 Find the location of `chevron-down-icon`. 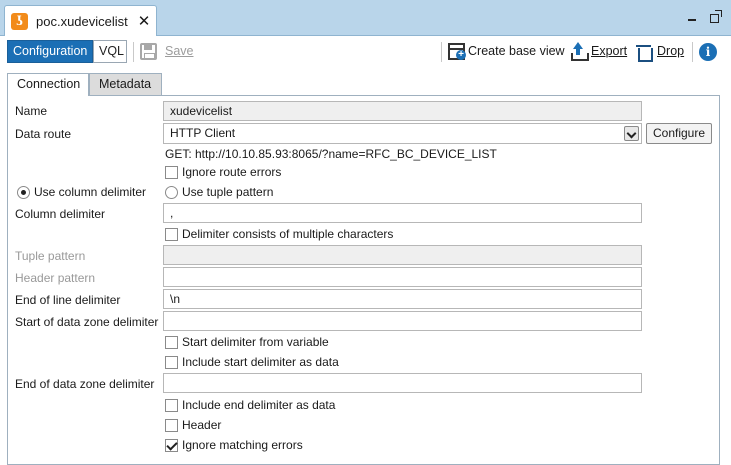

chevron-down-icon is located at coordinates (631, 133).